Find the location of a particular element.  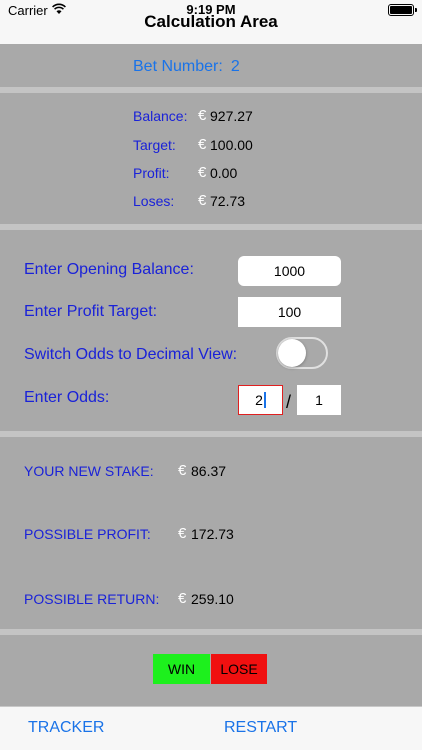

balance-currency: € is located at coordinates (202, 115).